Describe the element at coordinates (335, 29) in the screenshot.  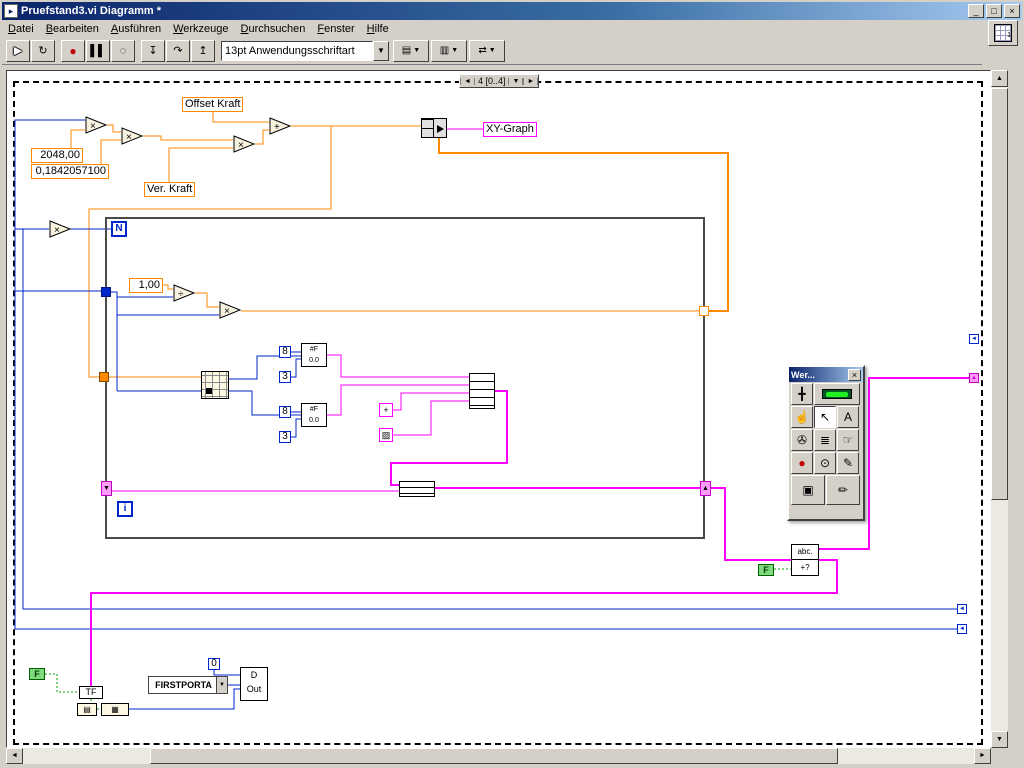
I see `menu-fenster: Fenster` at that location.